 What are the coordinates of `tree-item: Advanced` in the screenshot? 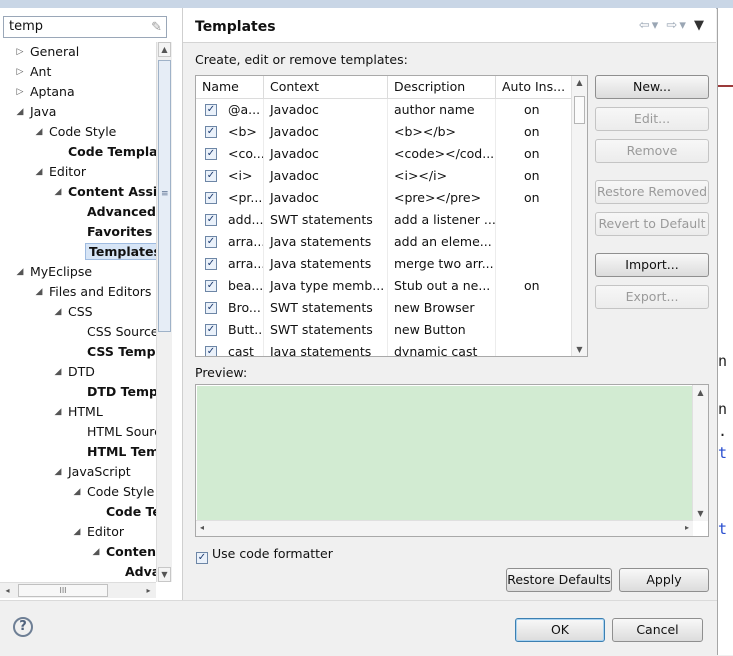 It's located at (120, 212).